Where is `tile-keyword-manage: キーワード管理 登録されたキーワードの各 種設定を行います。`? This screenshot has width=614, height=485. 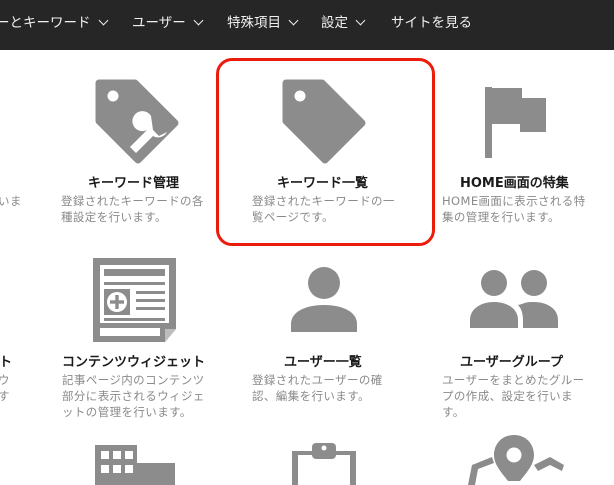
tile-keyword-manage: キーワード管理 登録されたキーワードの各 種設定を行います。 is located at coordinates (135, 145).